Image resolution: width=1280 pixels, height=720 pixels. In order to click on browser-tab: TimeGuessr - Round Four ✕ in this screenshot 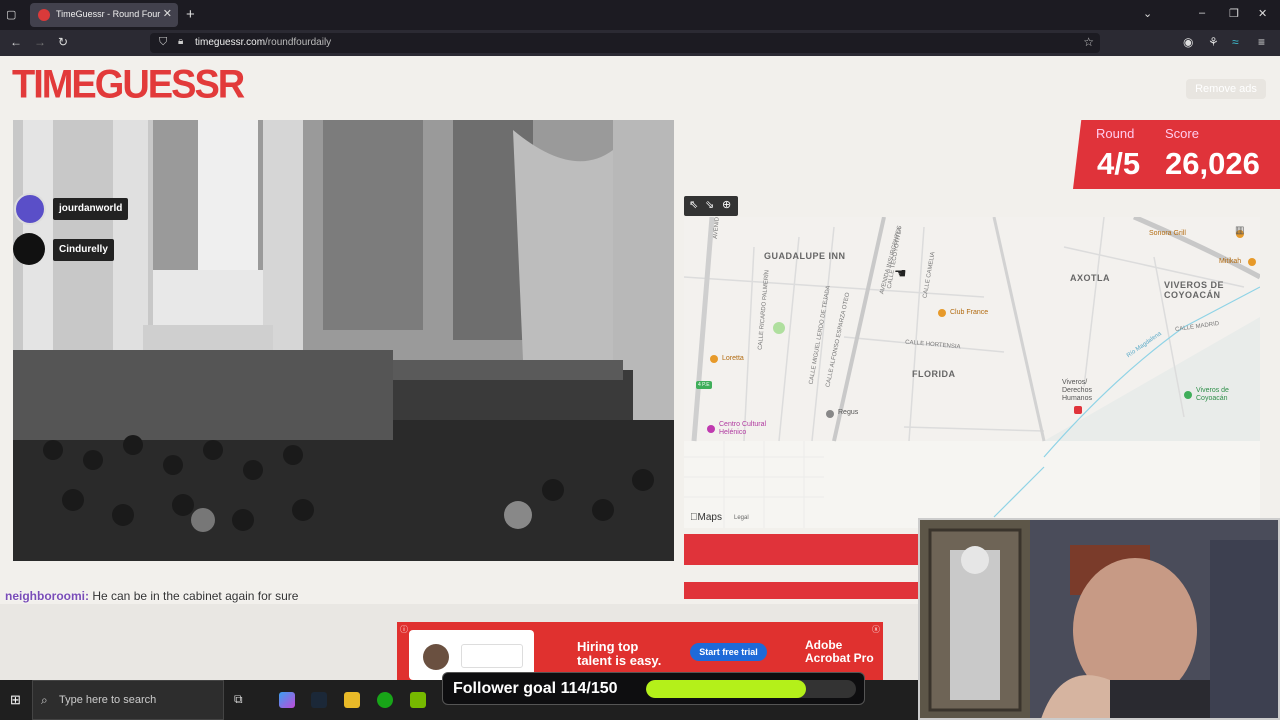, I will do `click(104, 15)`.